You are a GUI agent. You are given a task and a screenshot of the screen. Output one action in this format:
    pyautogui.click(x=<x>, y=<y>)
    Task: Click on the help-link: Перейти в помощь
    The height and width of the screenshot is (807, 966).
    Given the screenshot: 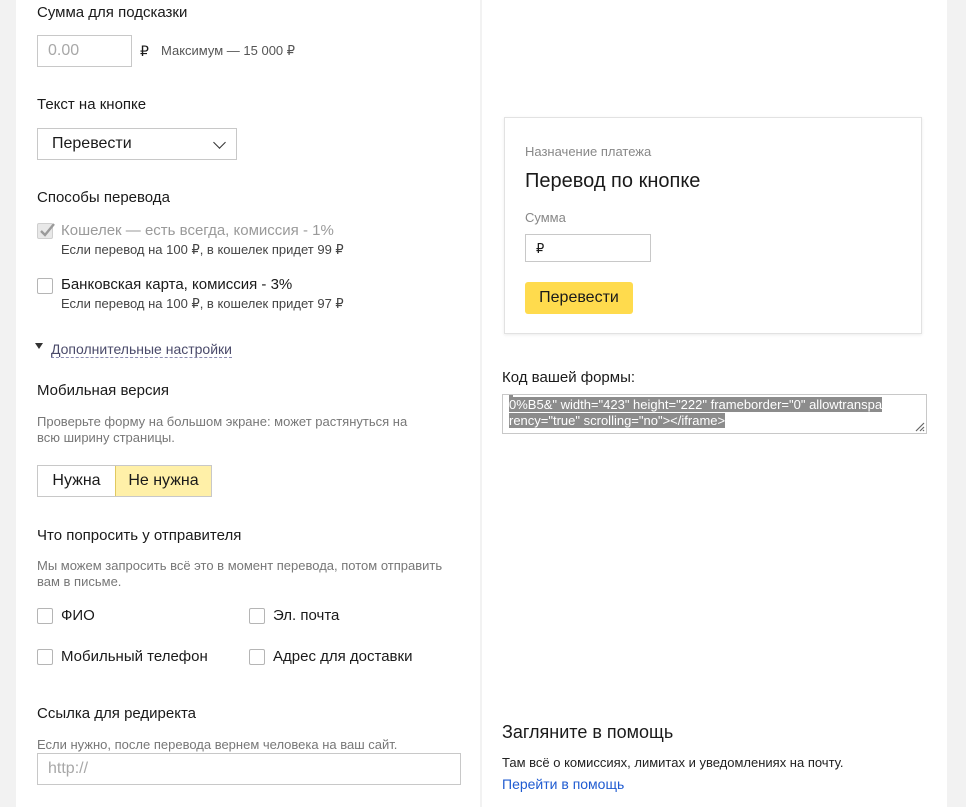 What is the action you would take?
    pyautogui.click(x=563, y=784)
    